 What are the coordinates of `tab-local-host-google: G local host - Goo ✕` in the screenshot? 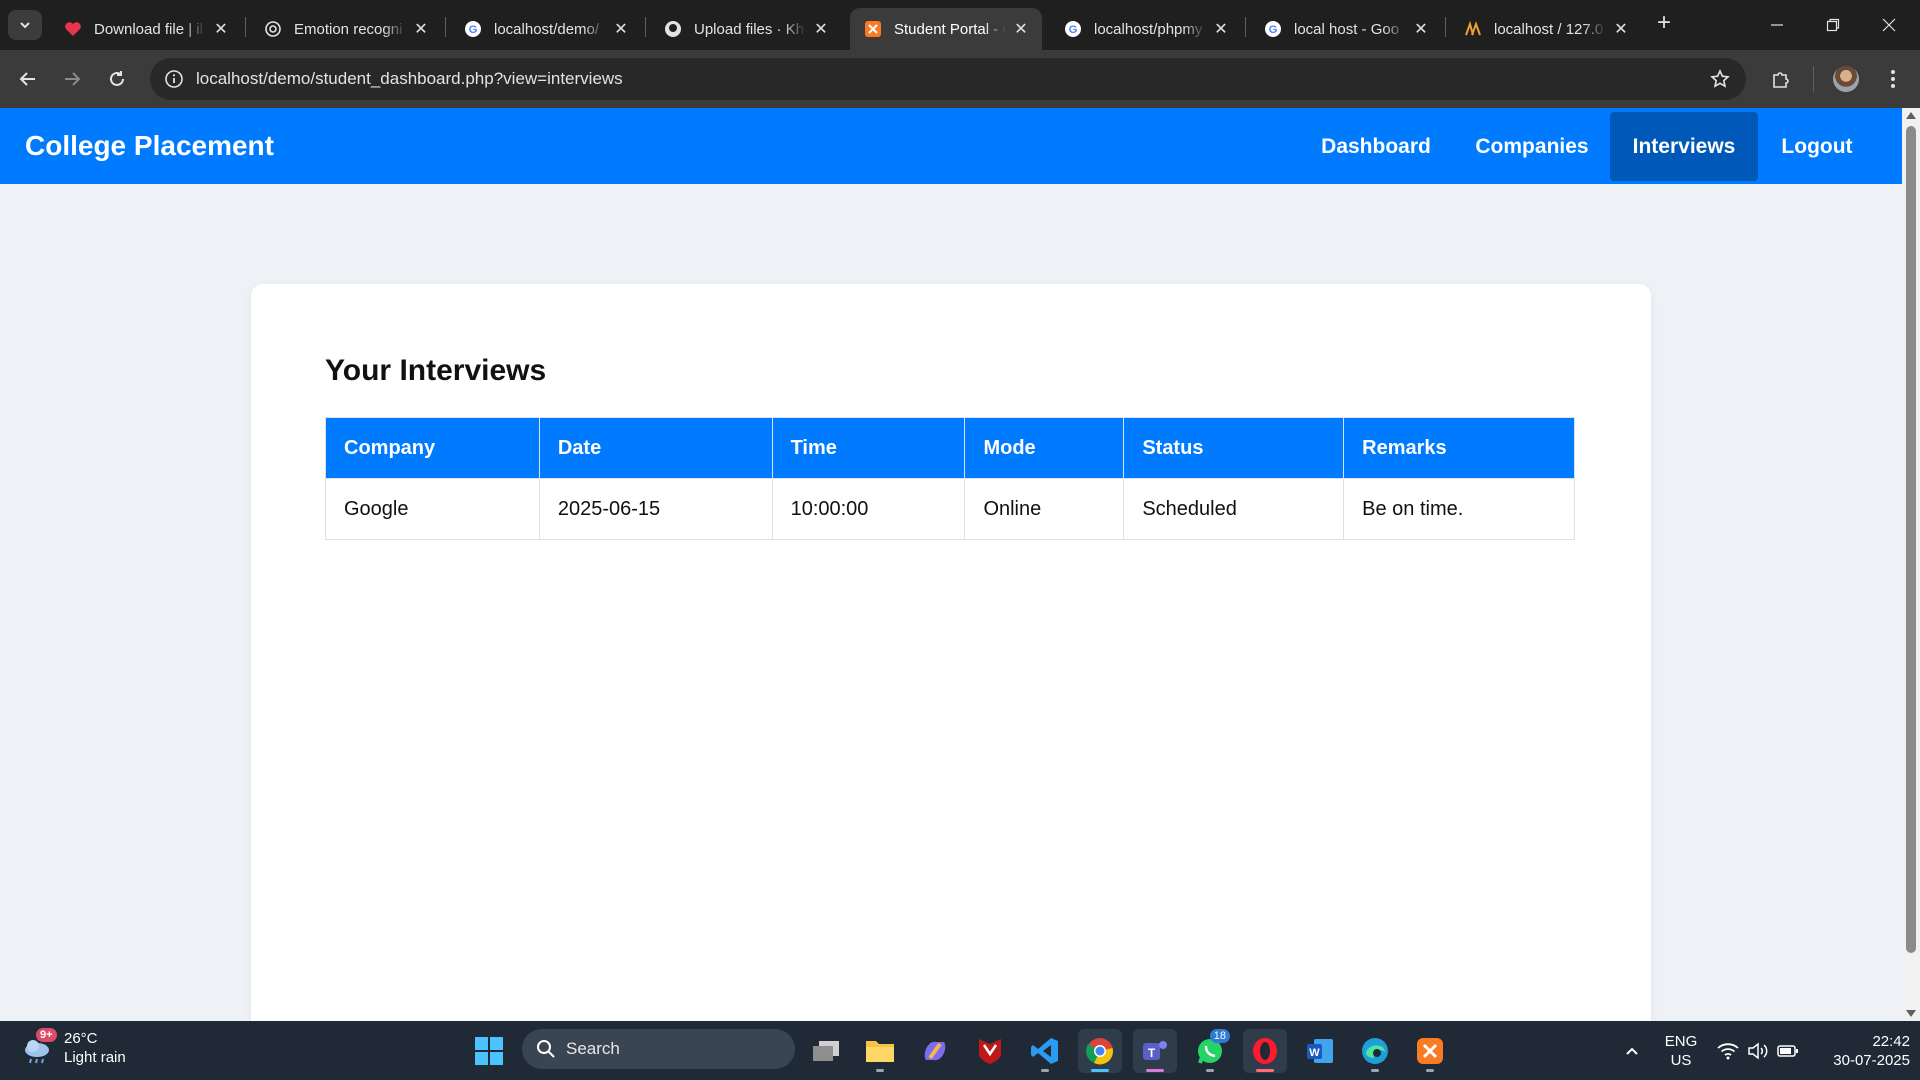 It's located at (1346, 29).